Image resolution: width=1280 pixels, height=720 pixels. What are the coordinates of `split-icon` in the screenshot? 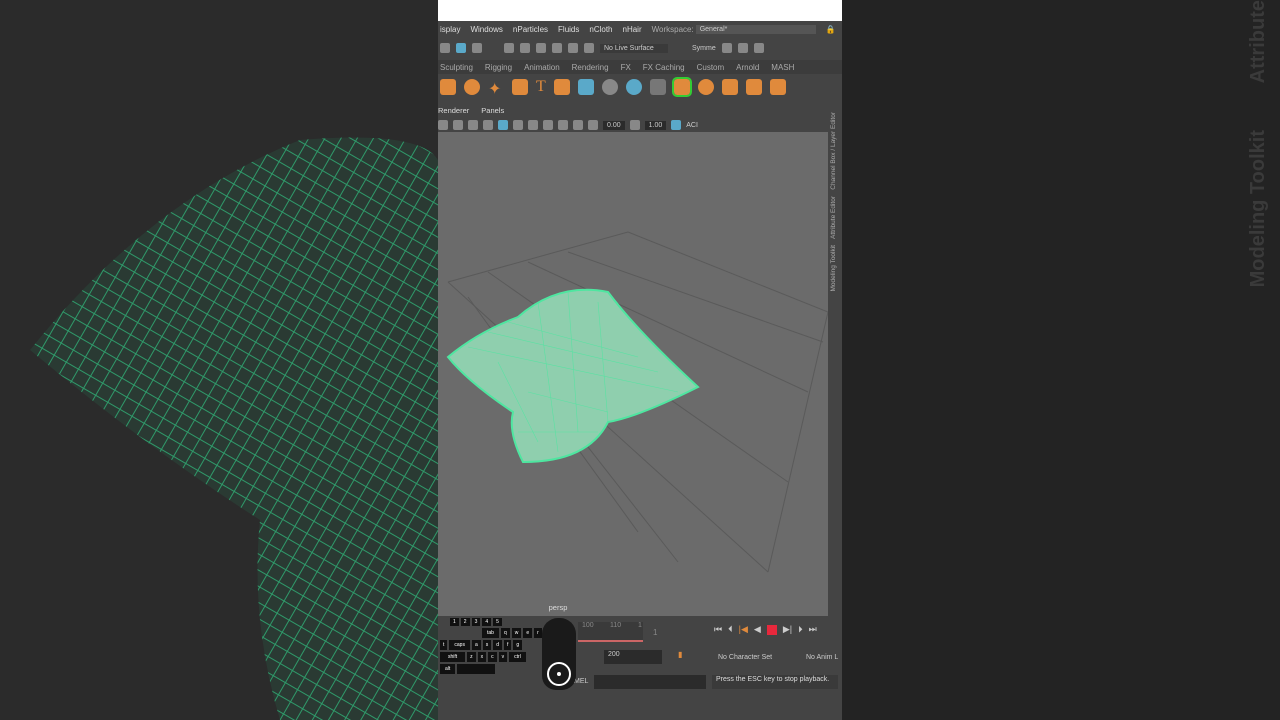 It's located at (753, 87).